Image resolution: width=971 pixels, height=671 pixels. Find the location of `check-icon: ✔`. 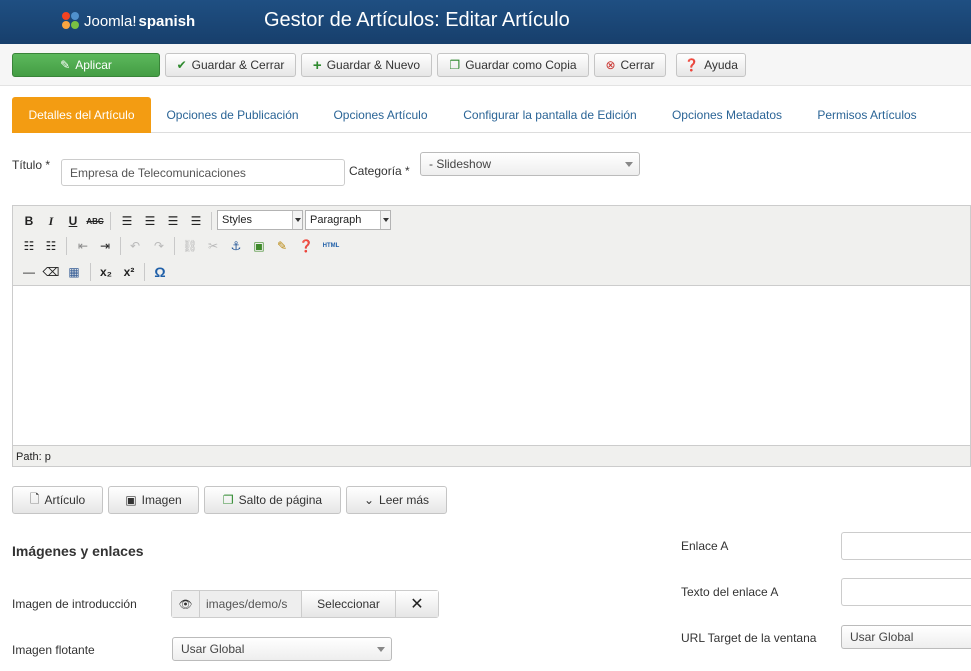

check-icon: ✔ is located at coordinates (181, 65).